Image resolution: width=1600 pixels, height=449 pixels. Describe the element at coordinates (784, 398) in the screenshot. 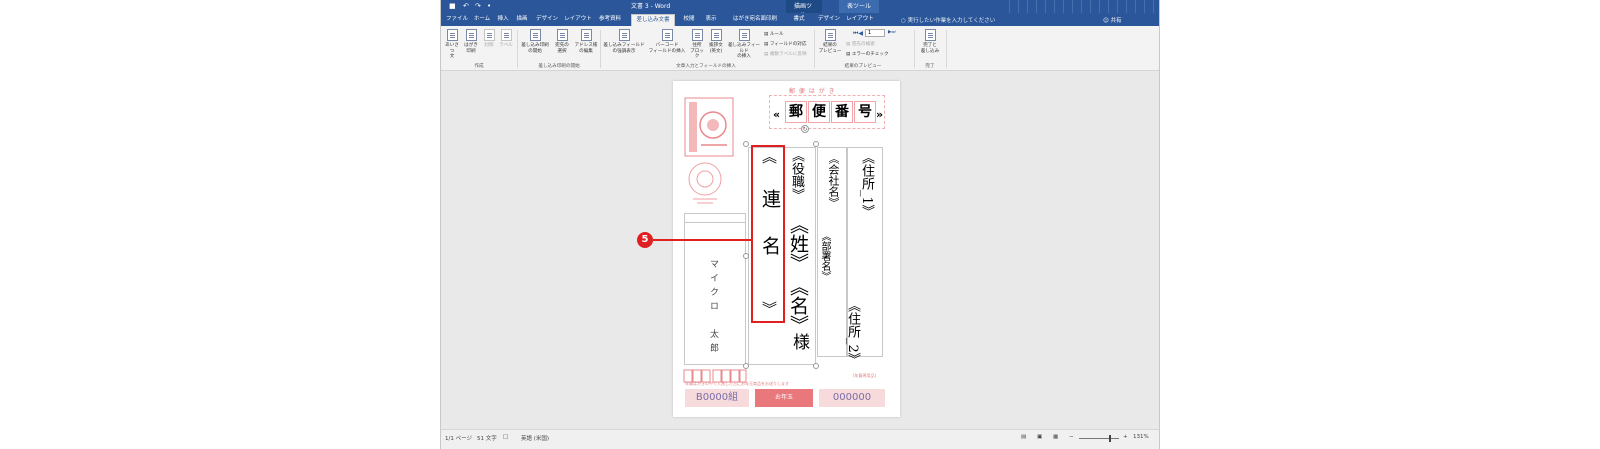

I see `otoshidama-badge: お年玉` at that location.